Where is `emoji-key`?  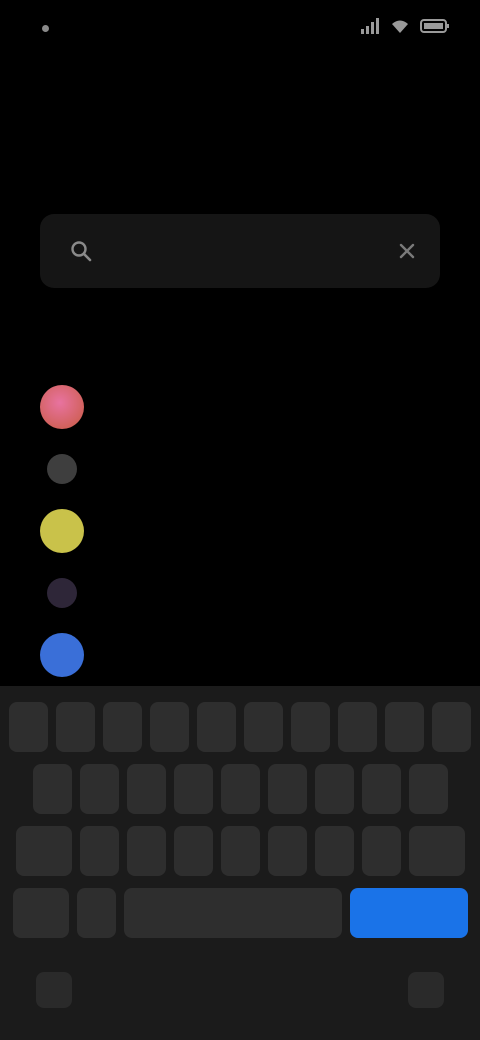 emoji-key is located at coordinates (96, 913).